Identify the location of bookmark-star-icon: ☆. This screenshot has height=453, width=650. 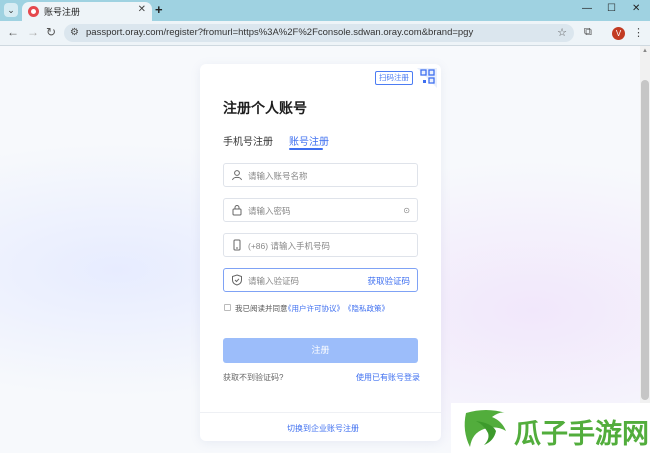
(562, 32).